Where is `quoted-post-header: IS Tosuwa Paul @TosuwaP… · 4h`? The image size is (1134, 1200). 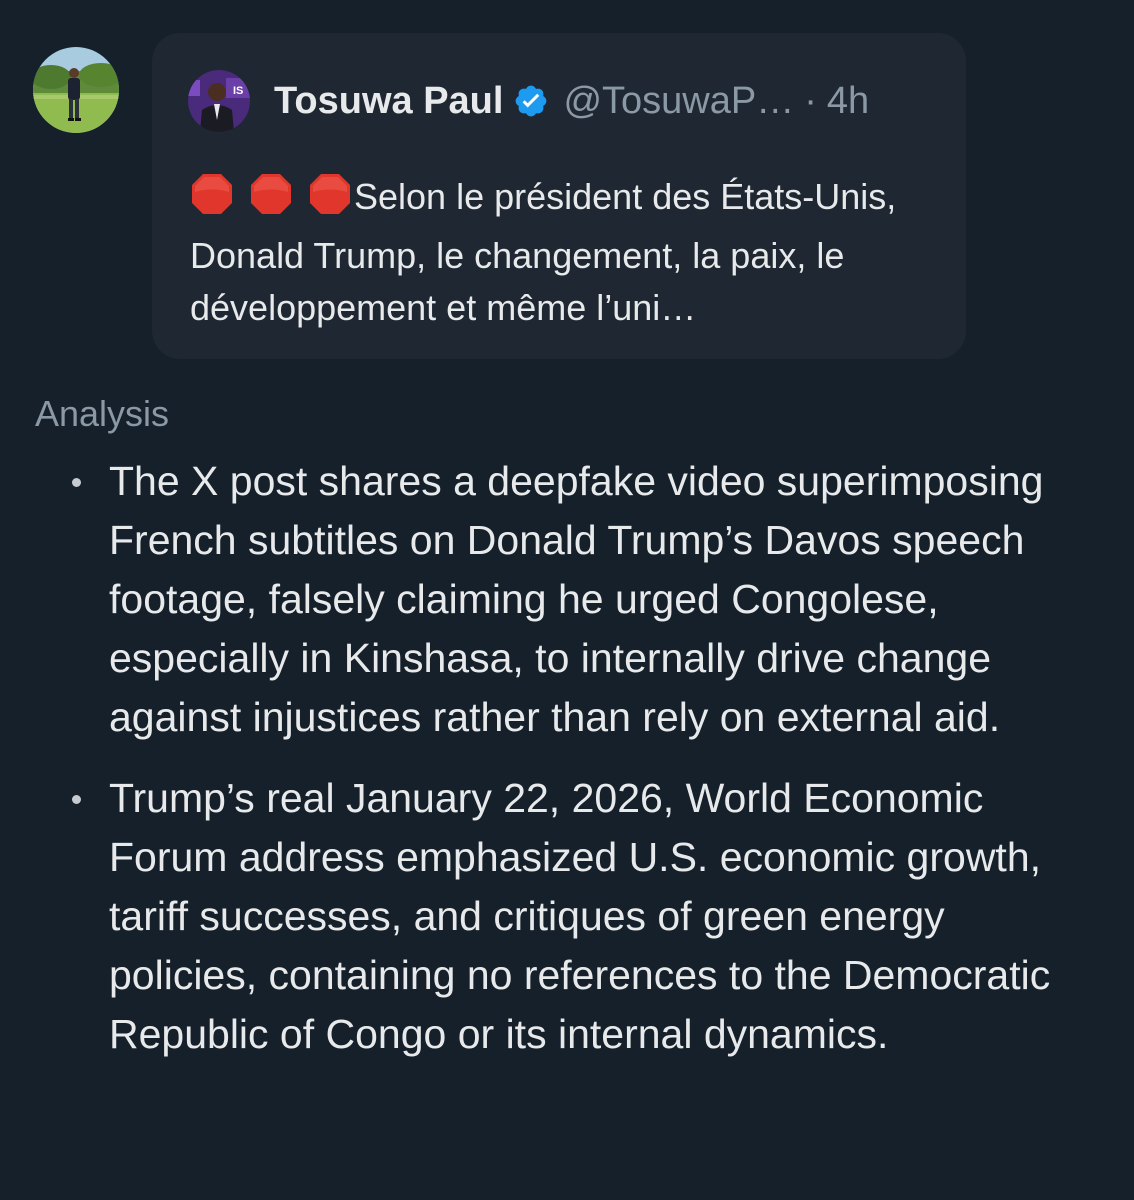 quoted-post-header: IS Tosuwa Paul @TosuwaP… · 4h is located at coordinates (528, 101).